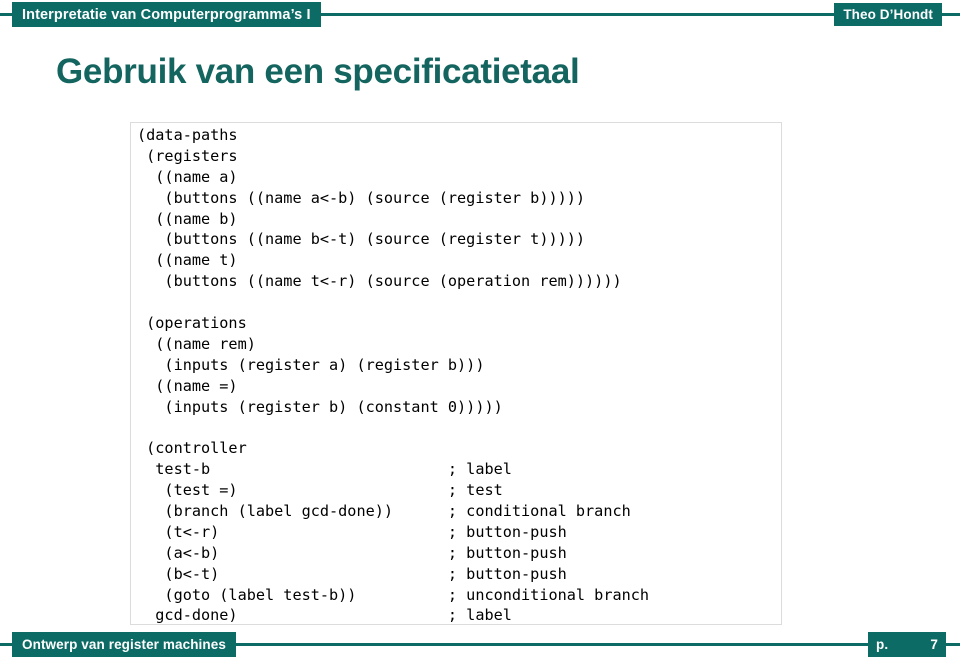  I want to click on code-line: ((name a), so click(187, 176).